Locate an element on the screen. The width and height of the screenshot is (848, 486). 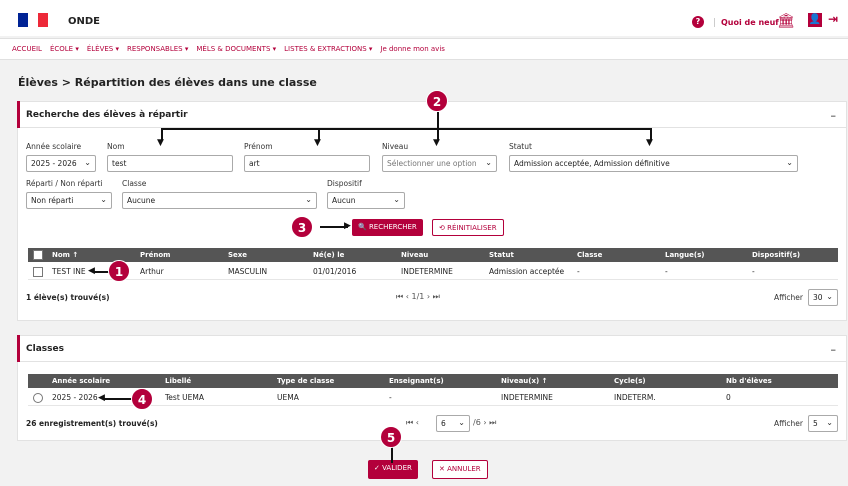
cell-cycles: INDETERM. is located at coordinates (635, 397).